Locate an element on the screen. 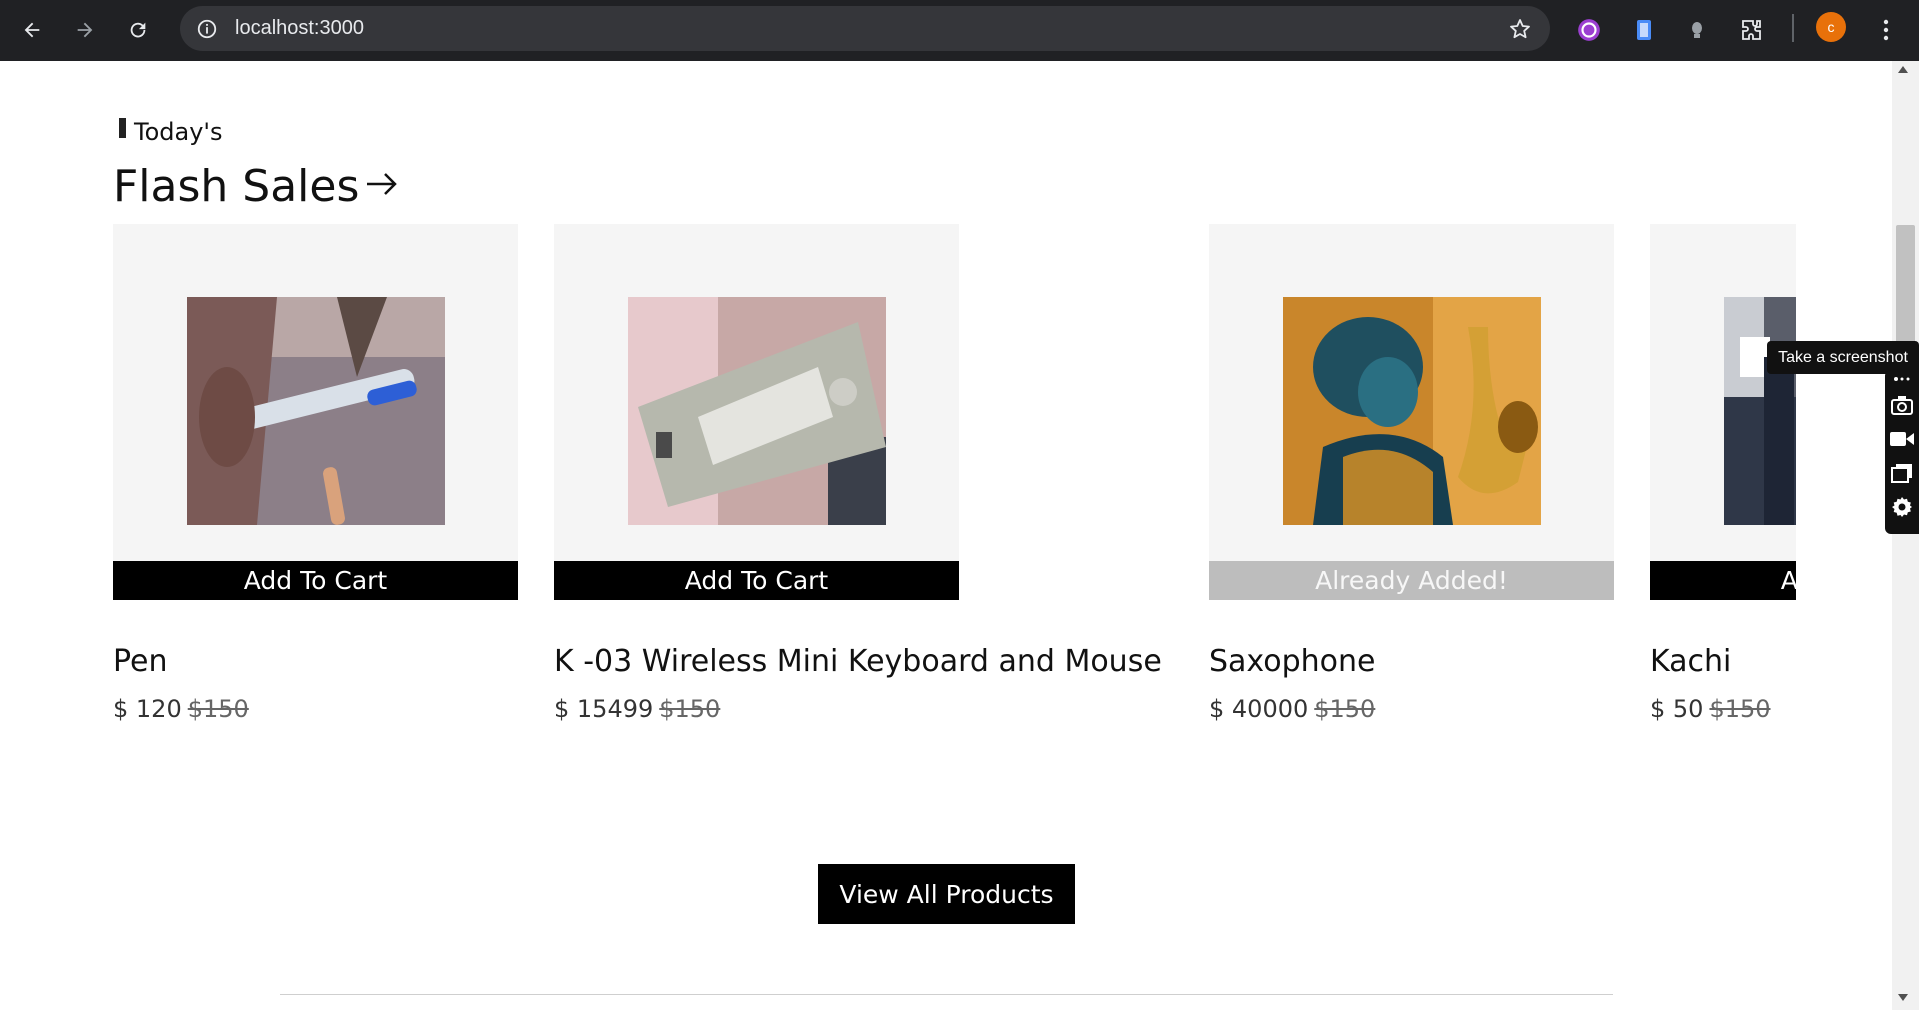 The width and height of the screenshot is (1919, 1010). reload-icon is located at coordinates (138, 30).